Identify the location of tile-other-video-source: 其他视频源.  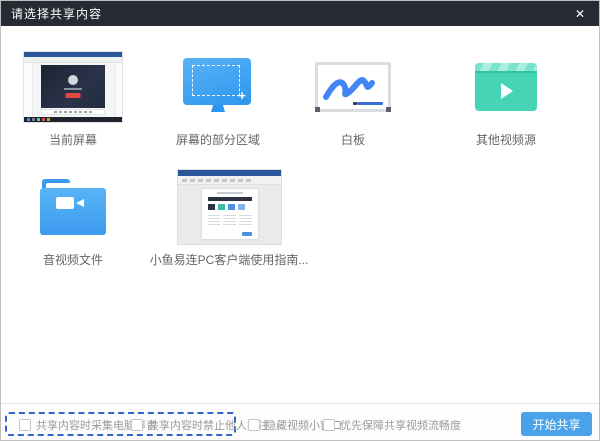
(506, 97).